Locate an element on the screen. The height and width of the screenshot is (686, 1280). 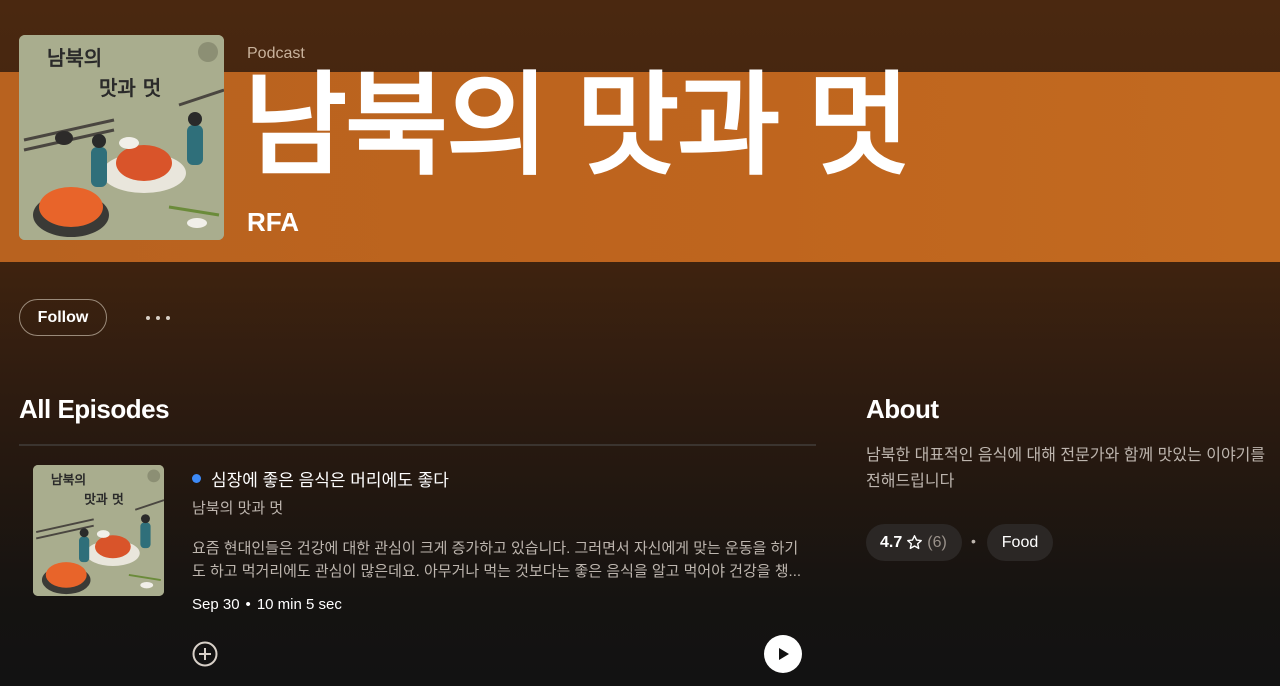
episode-title-row: 심장에 좋은 음식은 머리에도 좋다 is located at coordinates (320, 478).